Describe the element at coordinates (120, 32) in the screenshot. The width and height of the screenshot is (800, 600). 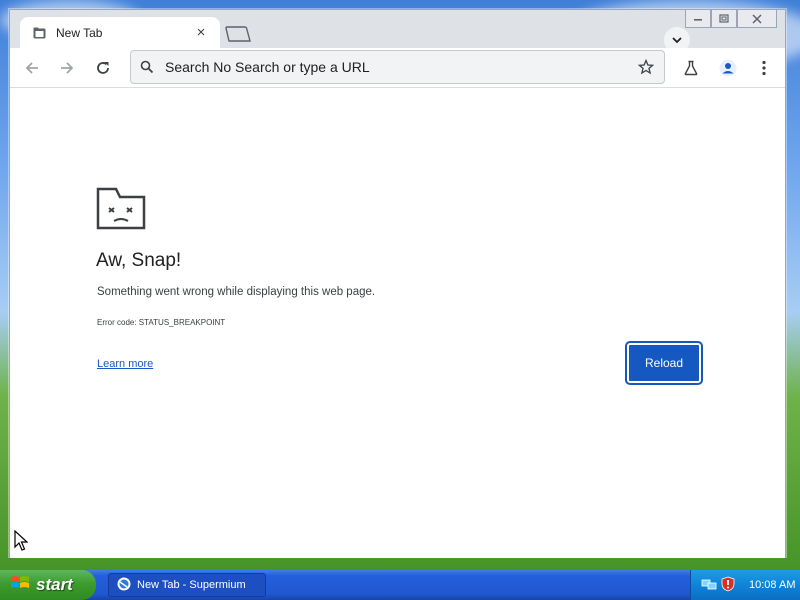
I see `tab-new-tab: New Tab ×` at that location.